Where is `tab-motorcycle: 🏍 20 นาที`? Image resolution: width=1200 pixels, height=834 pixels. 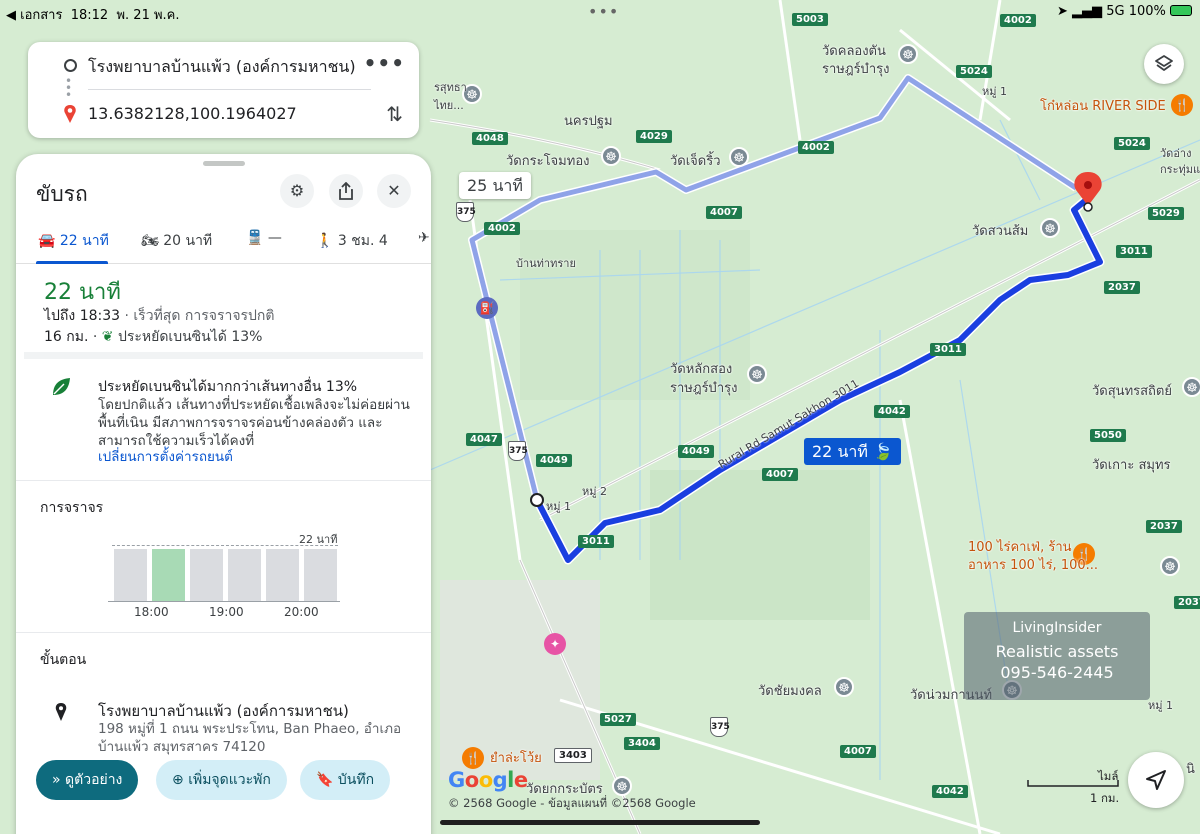
tab-motorcycle: 🏍 20 นาที is located at coordinates (176, 241).